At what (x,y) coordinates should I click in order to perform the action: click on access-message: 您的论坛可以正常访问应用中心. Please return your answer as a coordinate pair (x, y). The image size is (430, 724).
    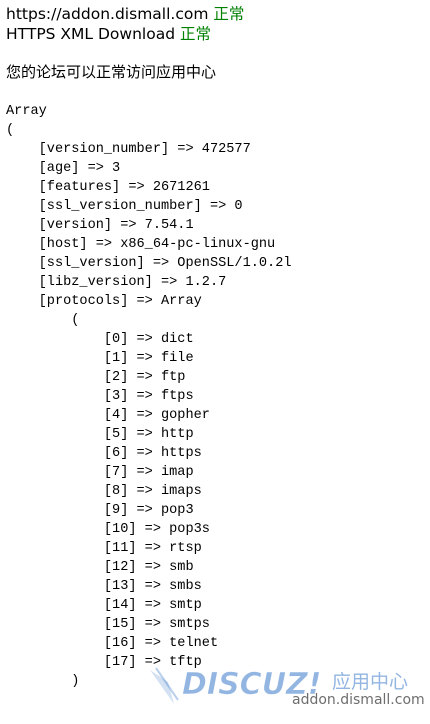
    Looking at the image, I should click on (111, 72).